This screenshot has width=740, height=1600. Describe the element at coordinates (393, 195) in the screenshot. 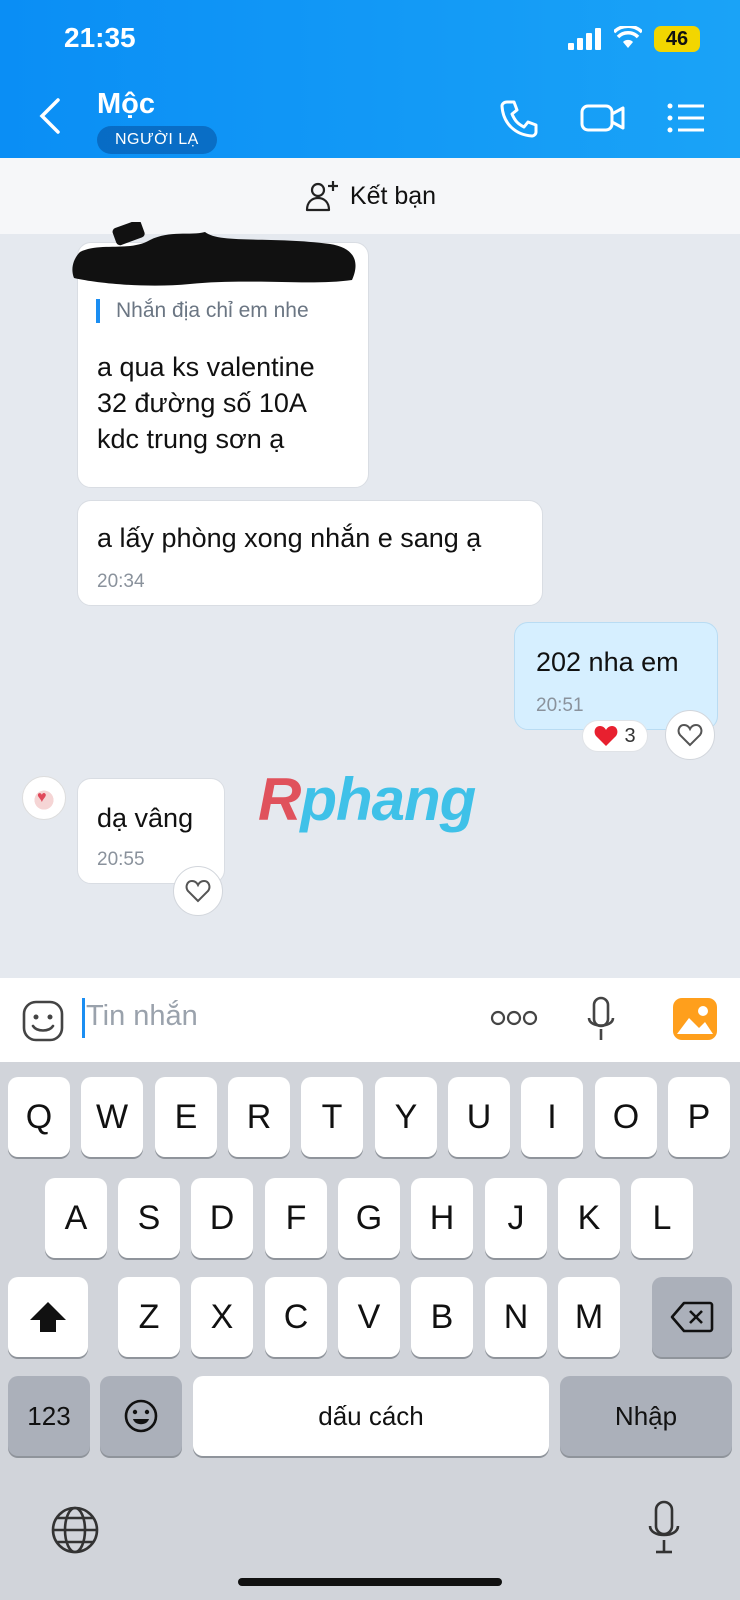

I see `add-friend-label: Kết bạn` at that location.